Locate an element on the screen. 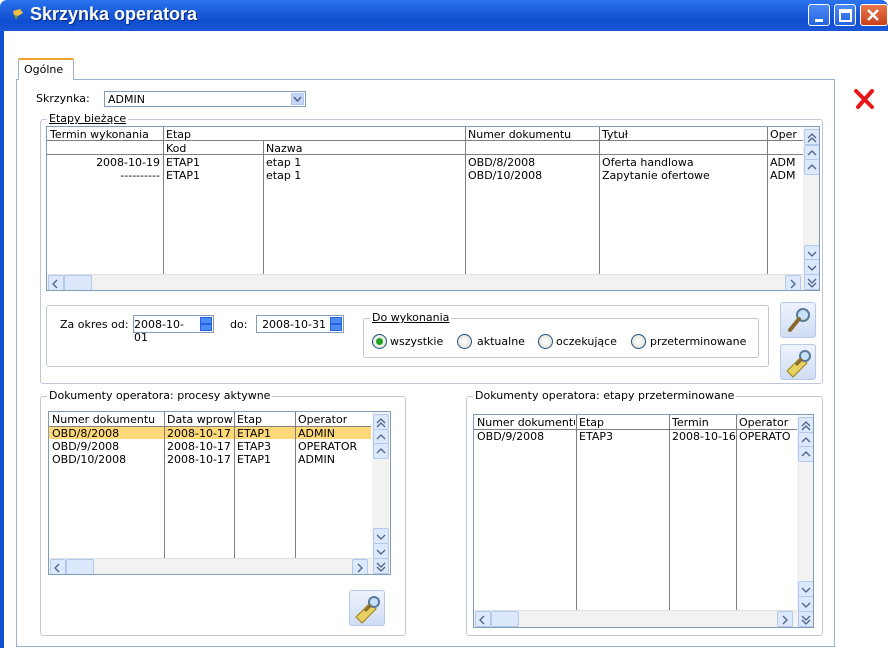 The image size is (888, 648). maximize-button is located at coordinates (845, 15).